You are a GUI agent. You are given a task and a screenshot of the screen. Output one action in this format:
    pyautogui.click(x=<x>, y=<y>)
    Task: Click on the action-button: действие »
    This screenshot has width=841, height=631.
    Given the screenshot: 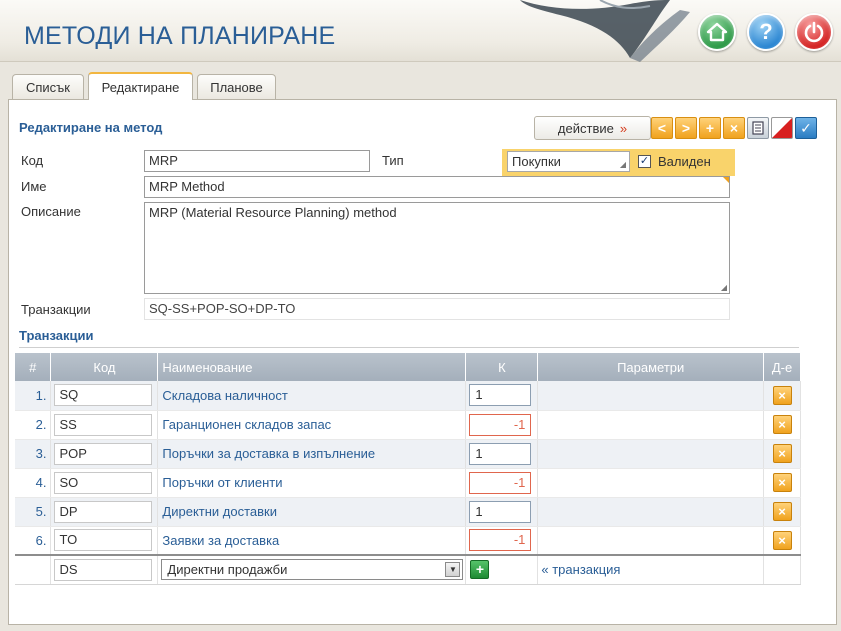 What is the action you would take?
    pyautogui.click(x=592, y=128)
    